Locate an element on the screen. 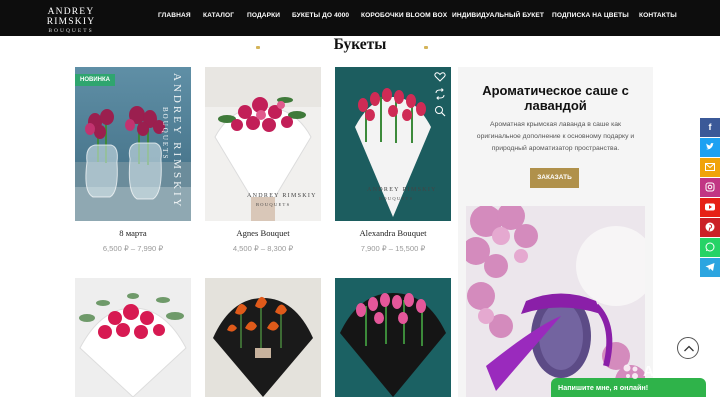 This screenshot has width=720, height=397. youtube-icon is located at coordinates (710, 207).